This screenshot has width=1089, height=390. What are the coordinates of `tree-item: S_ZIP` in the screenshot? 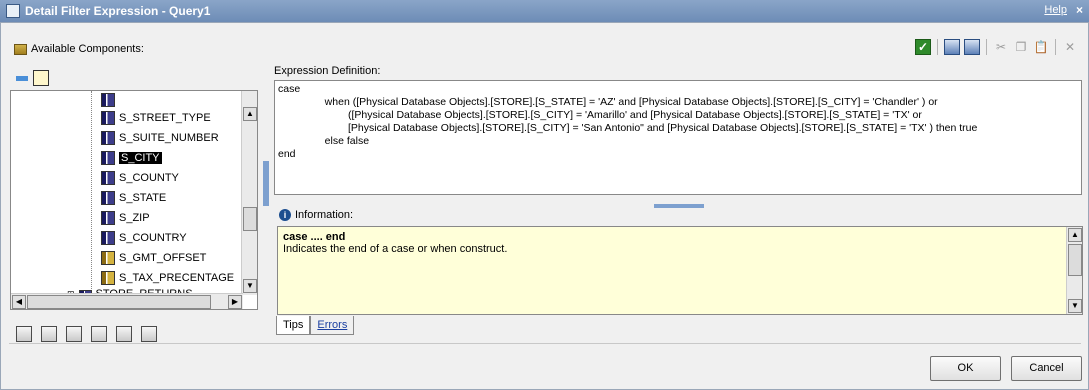 It's located at (125, 218).